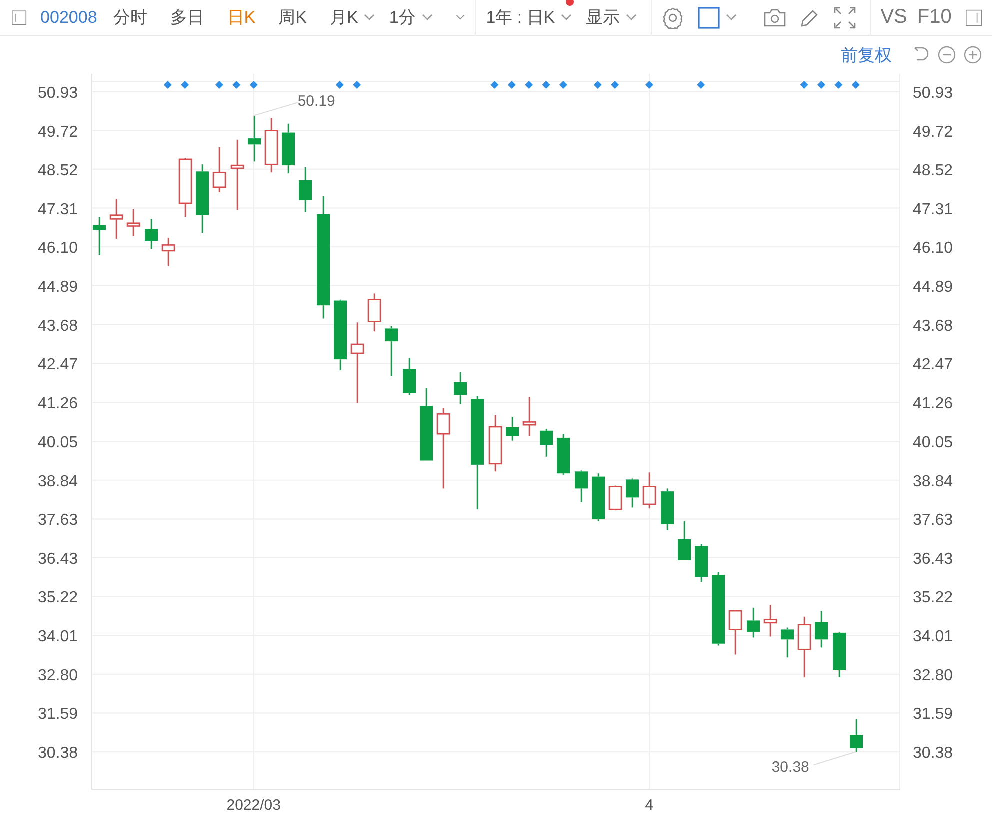 Image resolution: width=992 pixels, height=817 pixels. What do you see at coordinates (934, 17) in the screenshot?
I see `f10-button: F10` at bounding box center [934, 17].